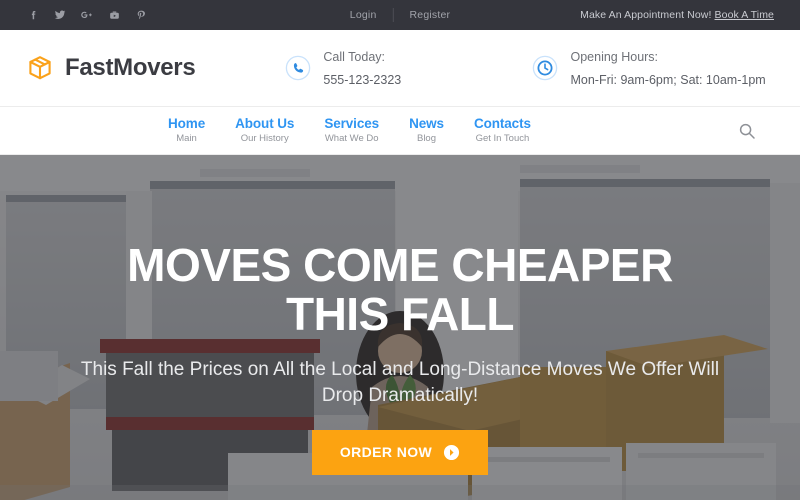  I want to click on phone-number: 555-123-2323, so click(362, 80).